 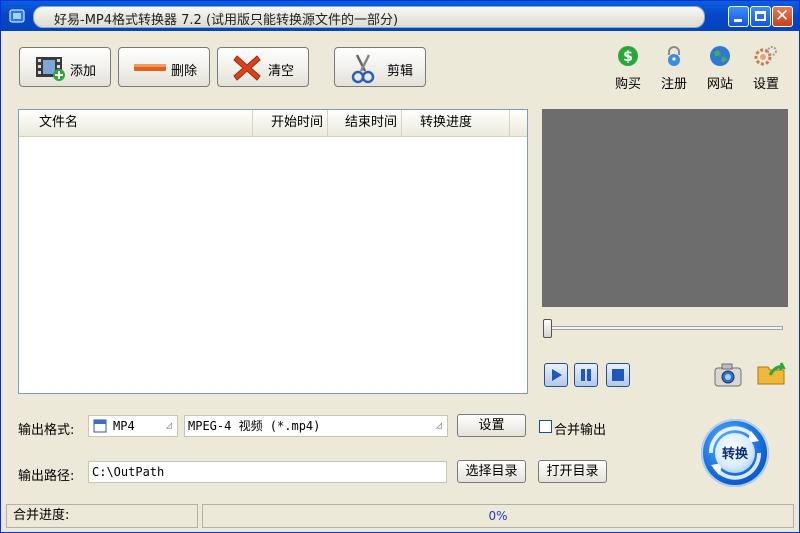 What do you see at coordinates (664, 328) in the screenshot?
I see `seek-slider-track` at bounding box center [664, 328].